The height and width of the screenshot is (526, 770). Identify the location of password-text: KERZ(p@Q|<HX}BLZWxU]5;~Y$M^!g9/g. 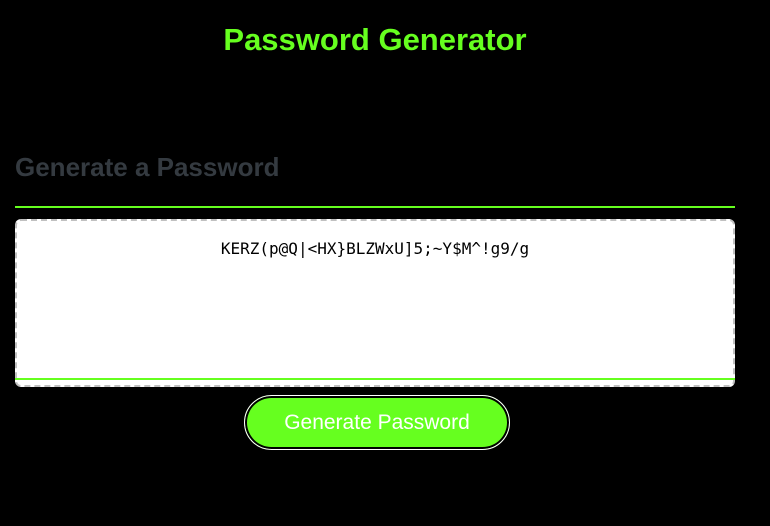
(375, 248).